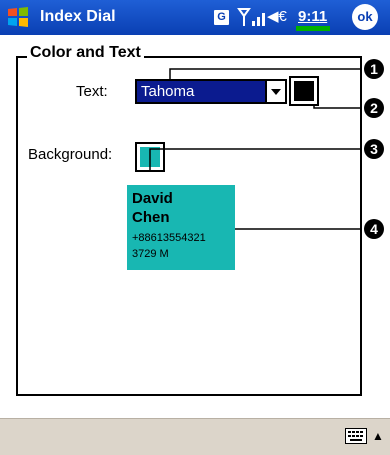  Describe the element at coordinates (378, 436) in the screenshot. I see `input-menu-arrow-icon: ▲` at that location.